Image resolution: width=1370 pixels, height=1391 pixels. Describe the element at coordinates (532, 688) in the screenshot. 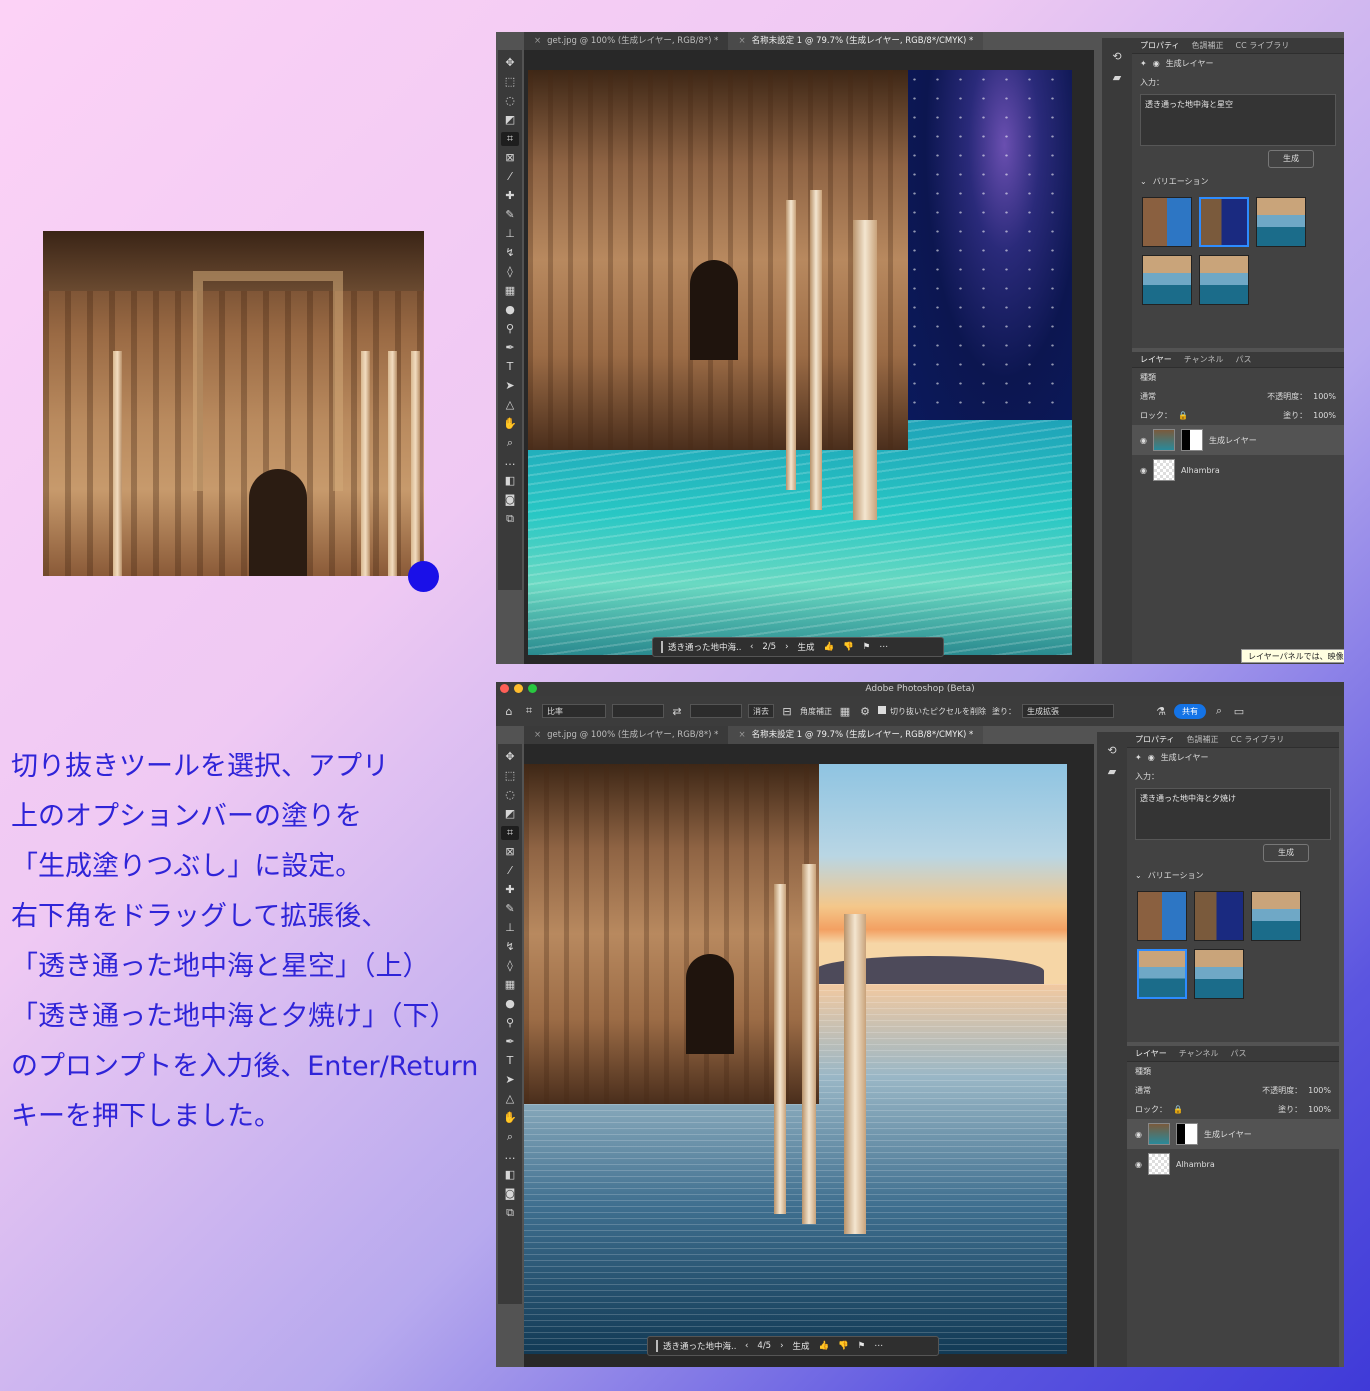

I see `zoom-window-icon` at that location.